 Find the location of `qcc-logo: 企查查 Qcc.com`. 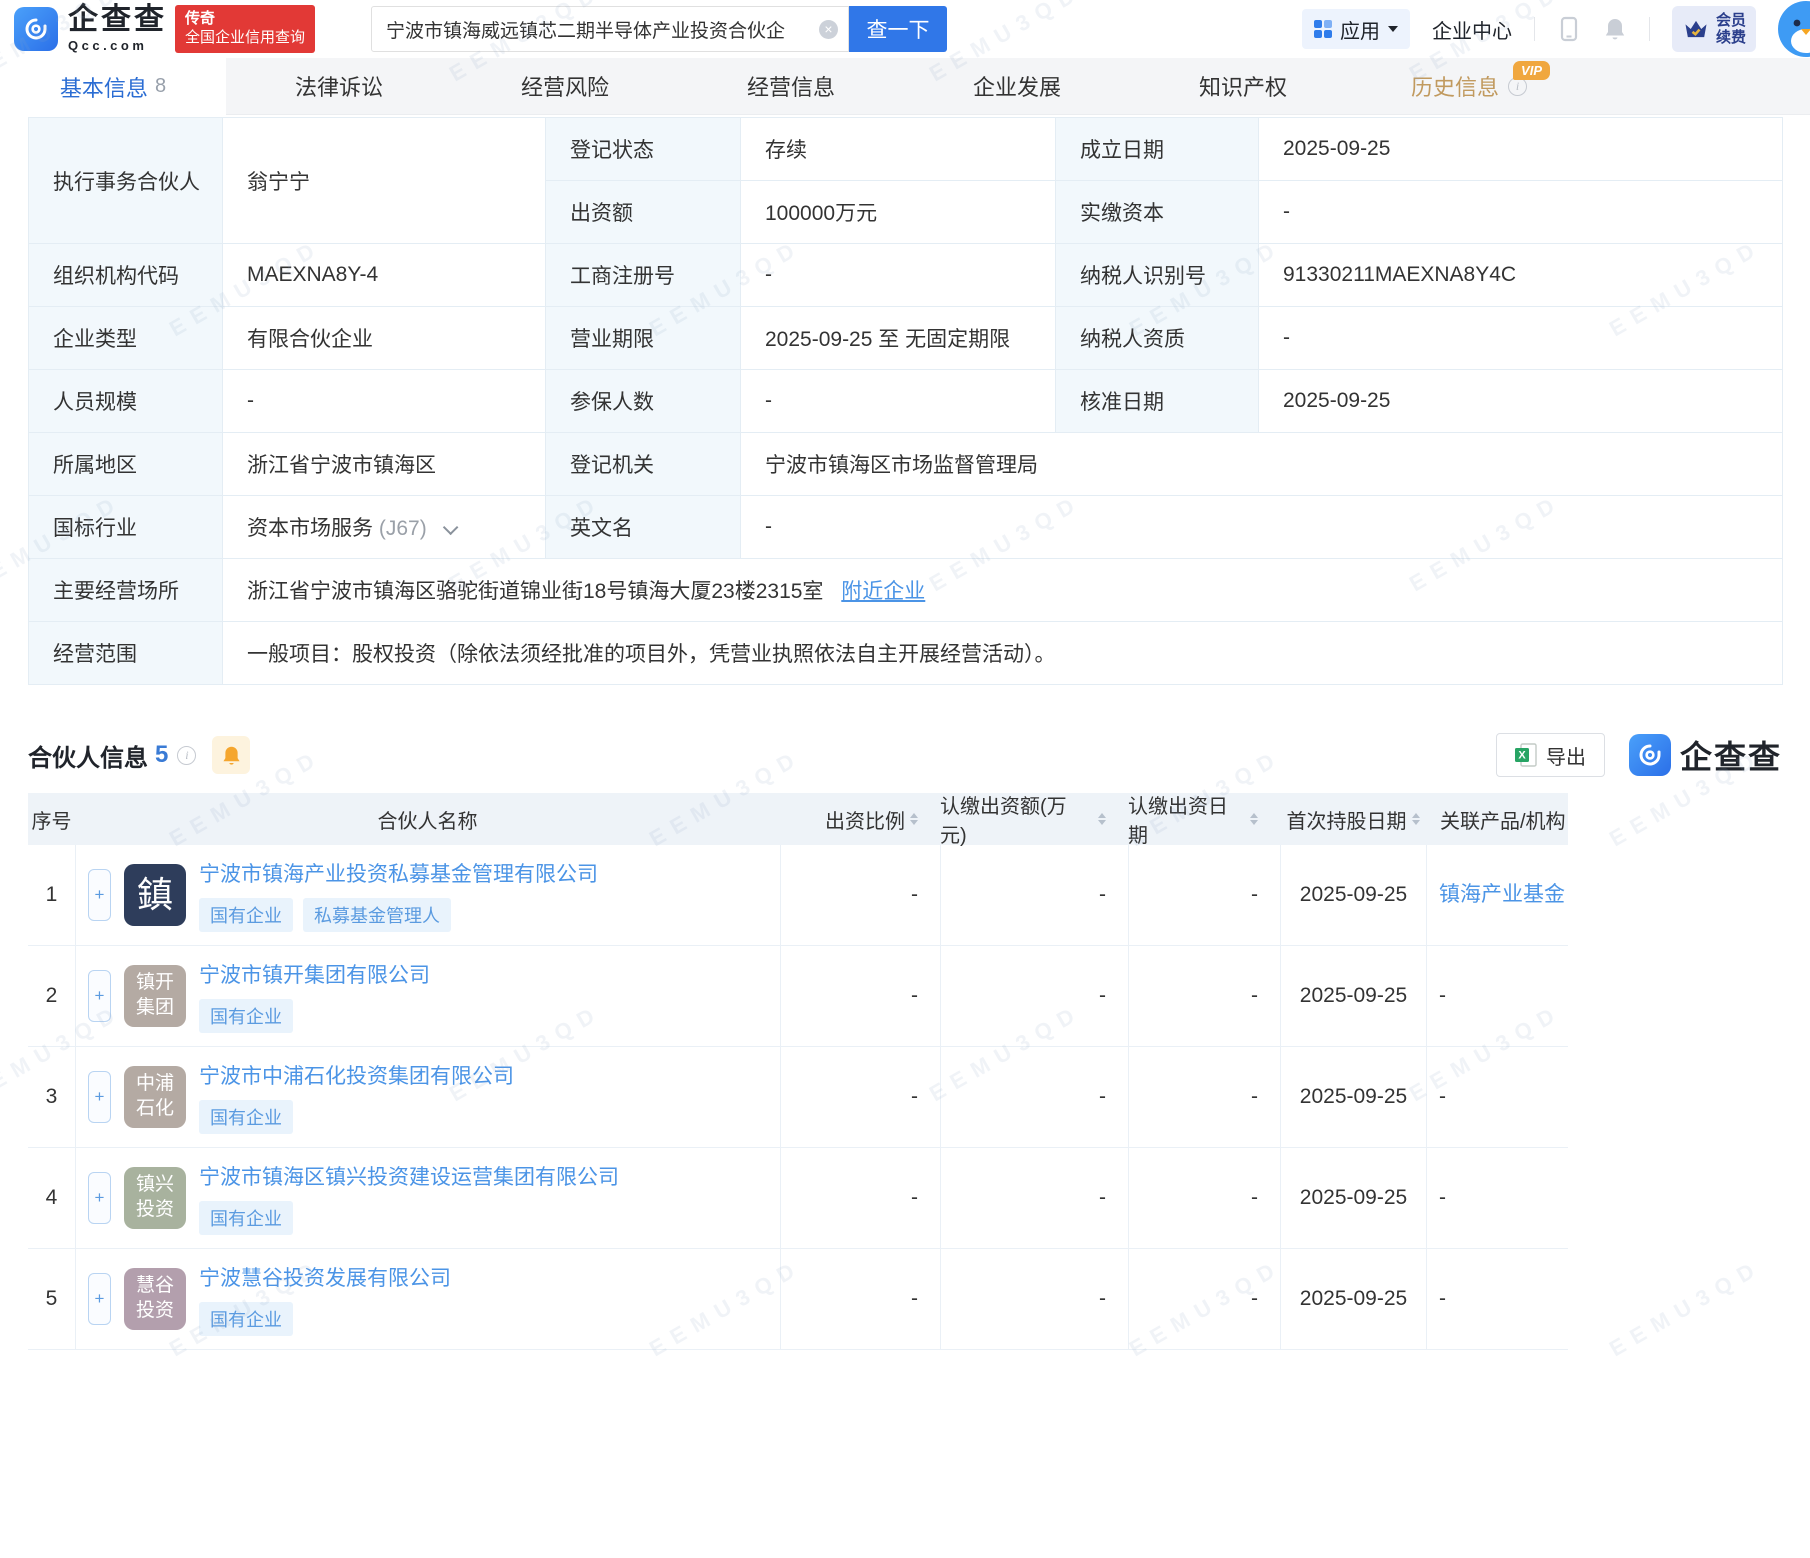

qcc-logo: 企查查 Qcc.com is located at coordinates (90, 29).